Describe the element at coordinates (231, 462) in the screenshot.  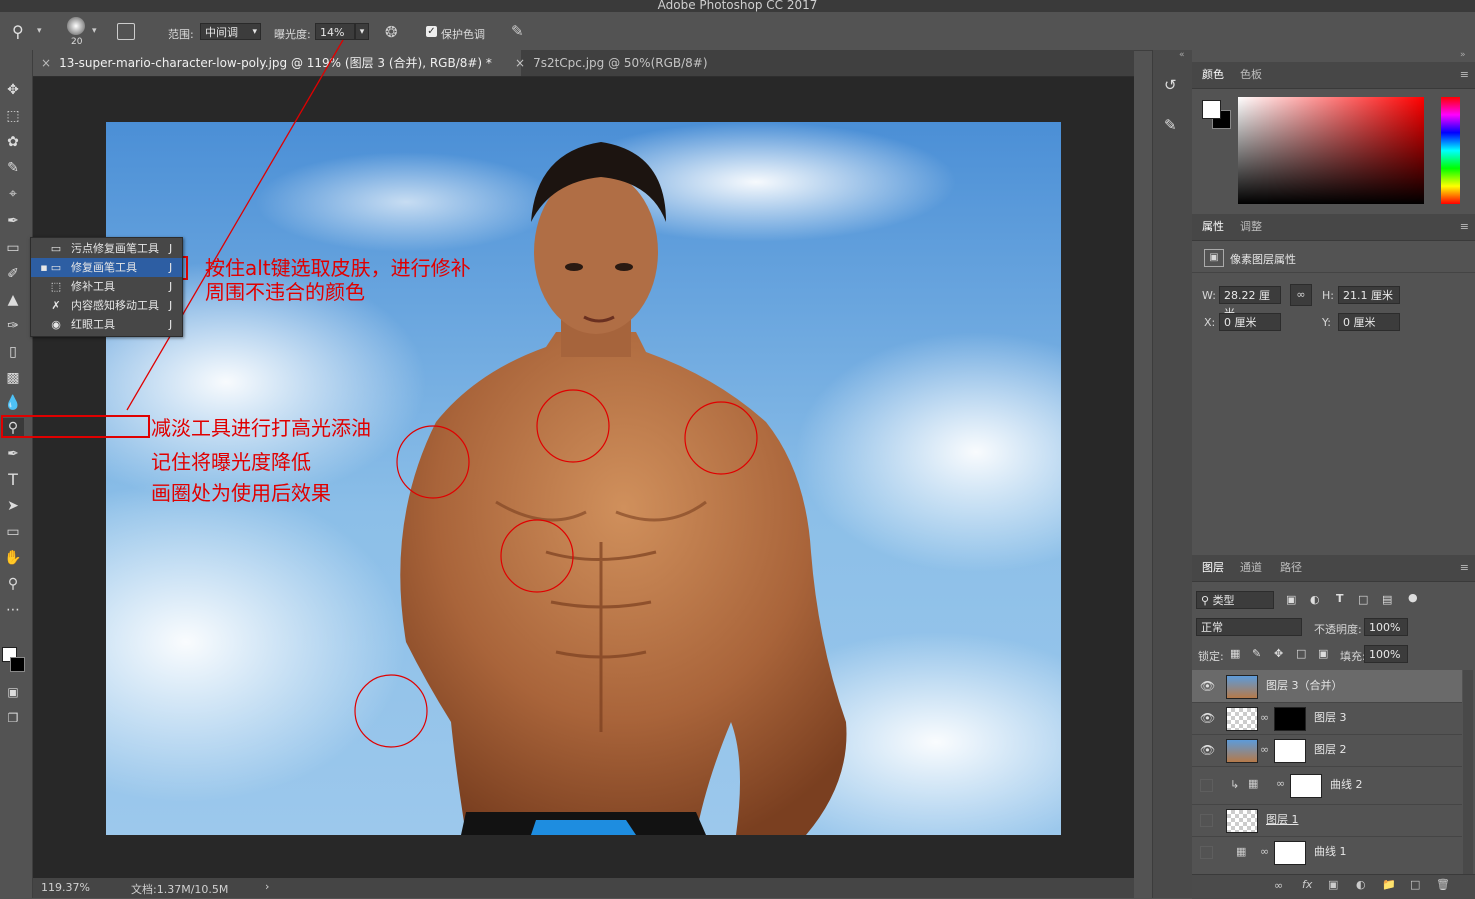
I see `annotation-dodge-line-2: 记住将曝光度降低` at that location.